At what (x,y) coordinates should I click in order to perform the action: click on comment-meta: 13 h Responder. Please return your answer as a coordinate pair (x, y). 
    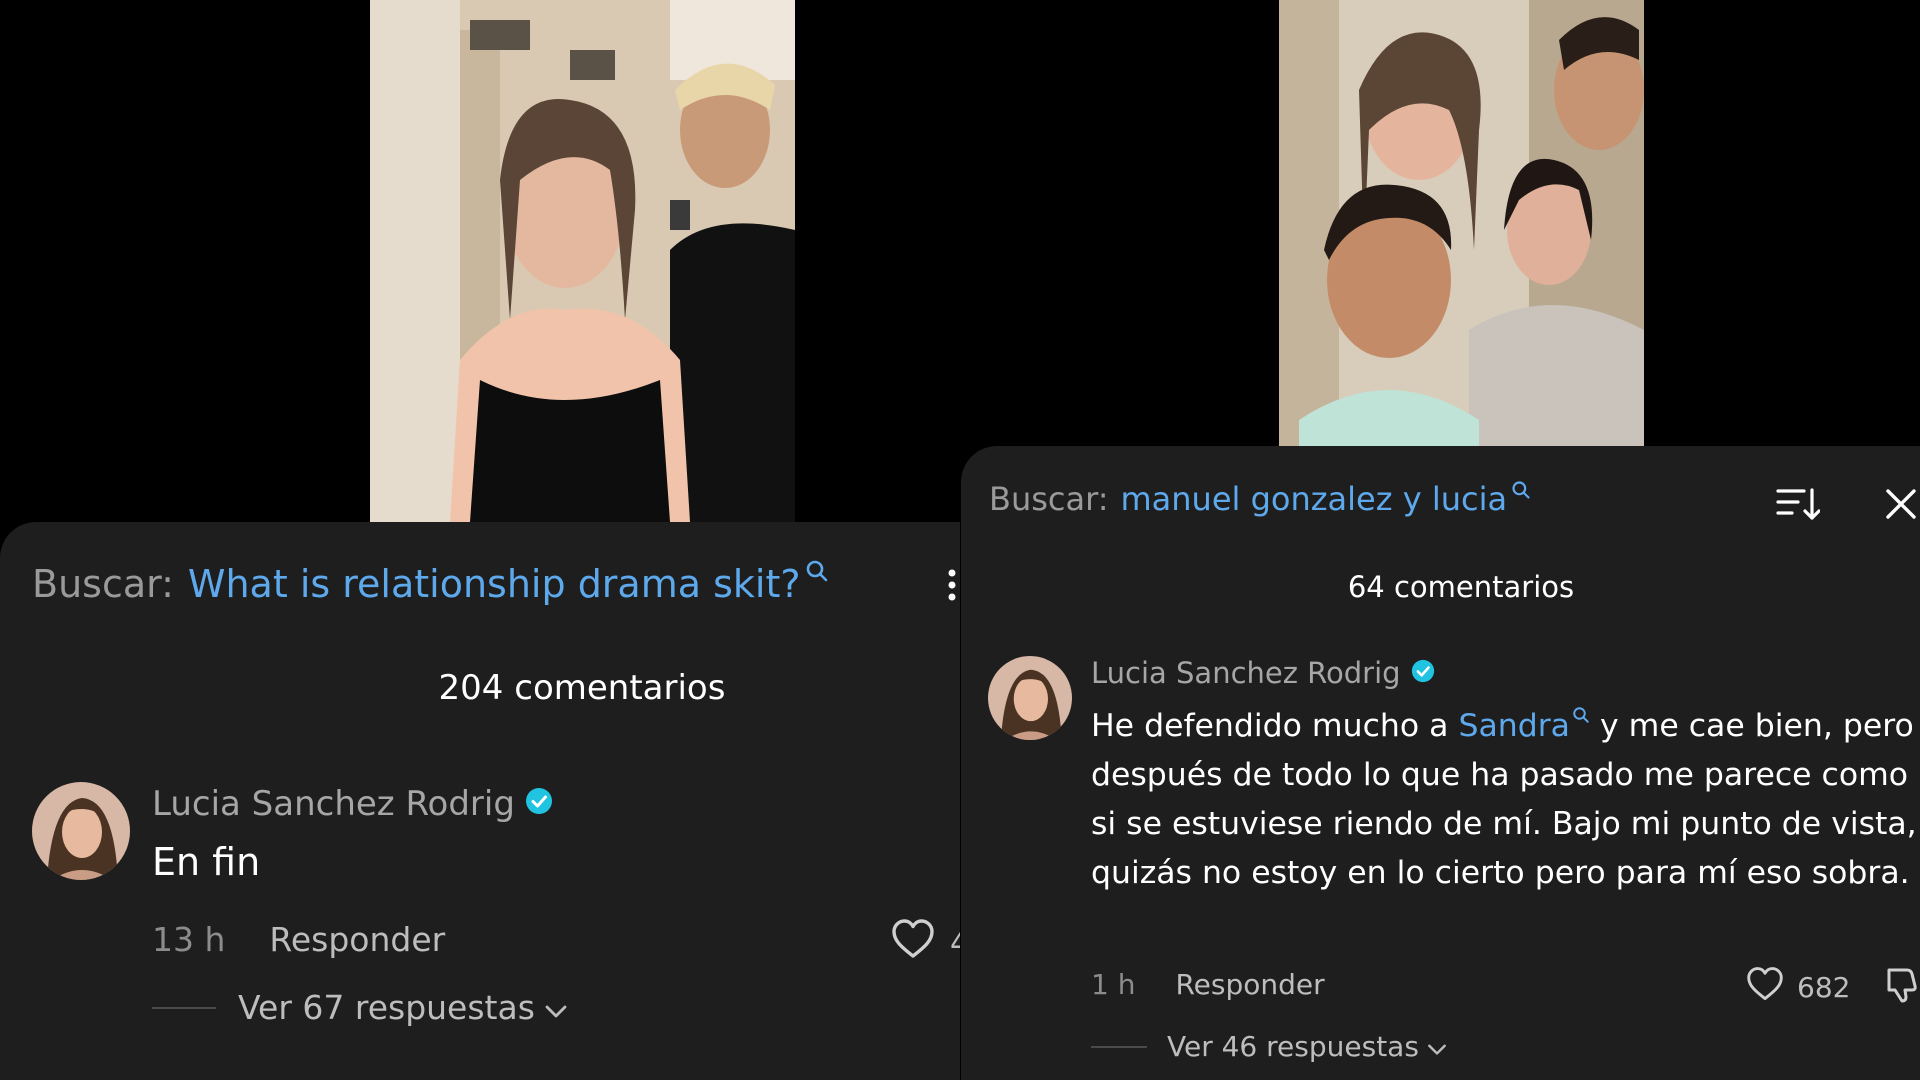
    Looking at the image, I should click on (298, 939).